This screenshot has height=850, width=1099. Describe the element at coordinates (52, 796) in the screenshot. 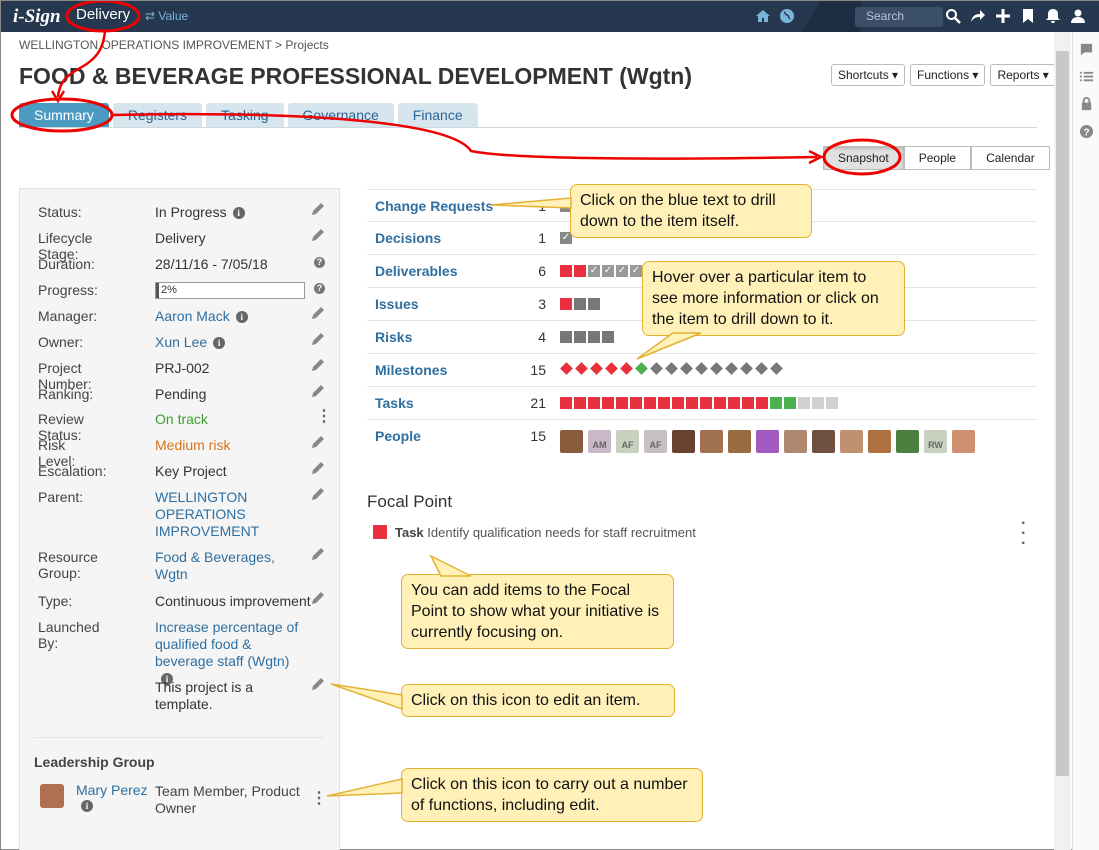

I see `avatar` at that location.